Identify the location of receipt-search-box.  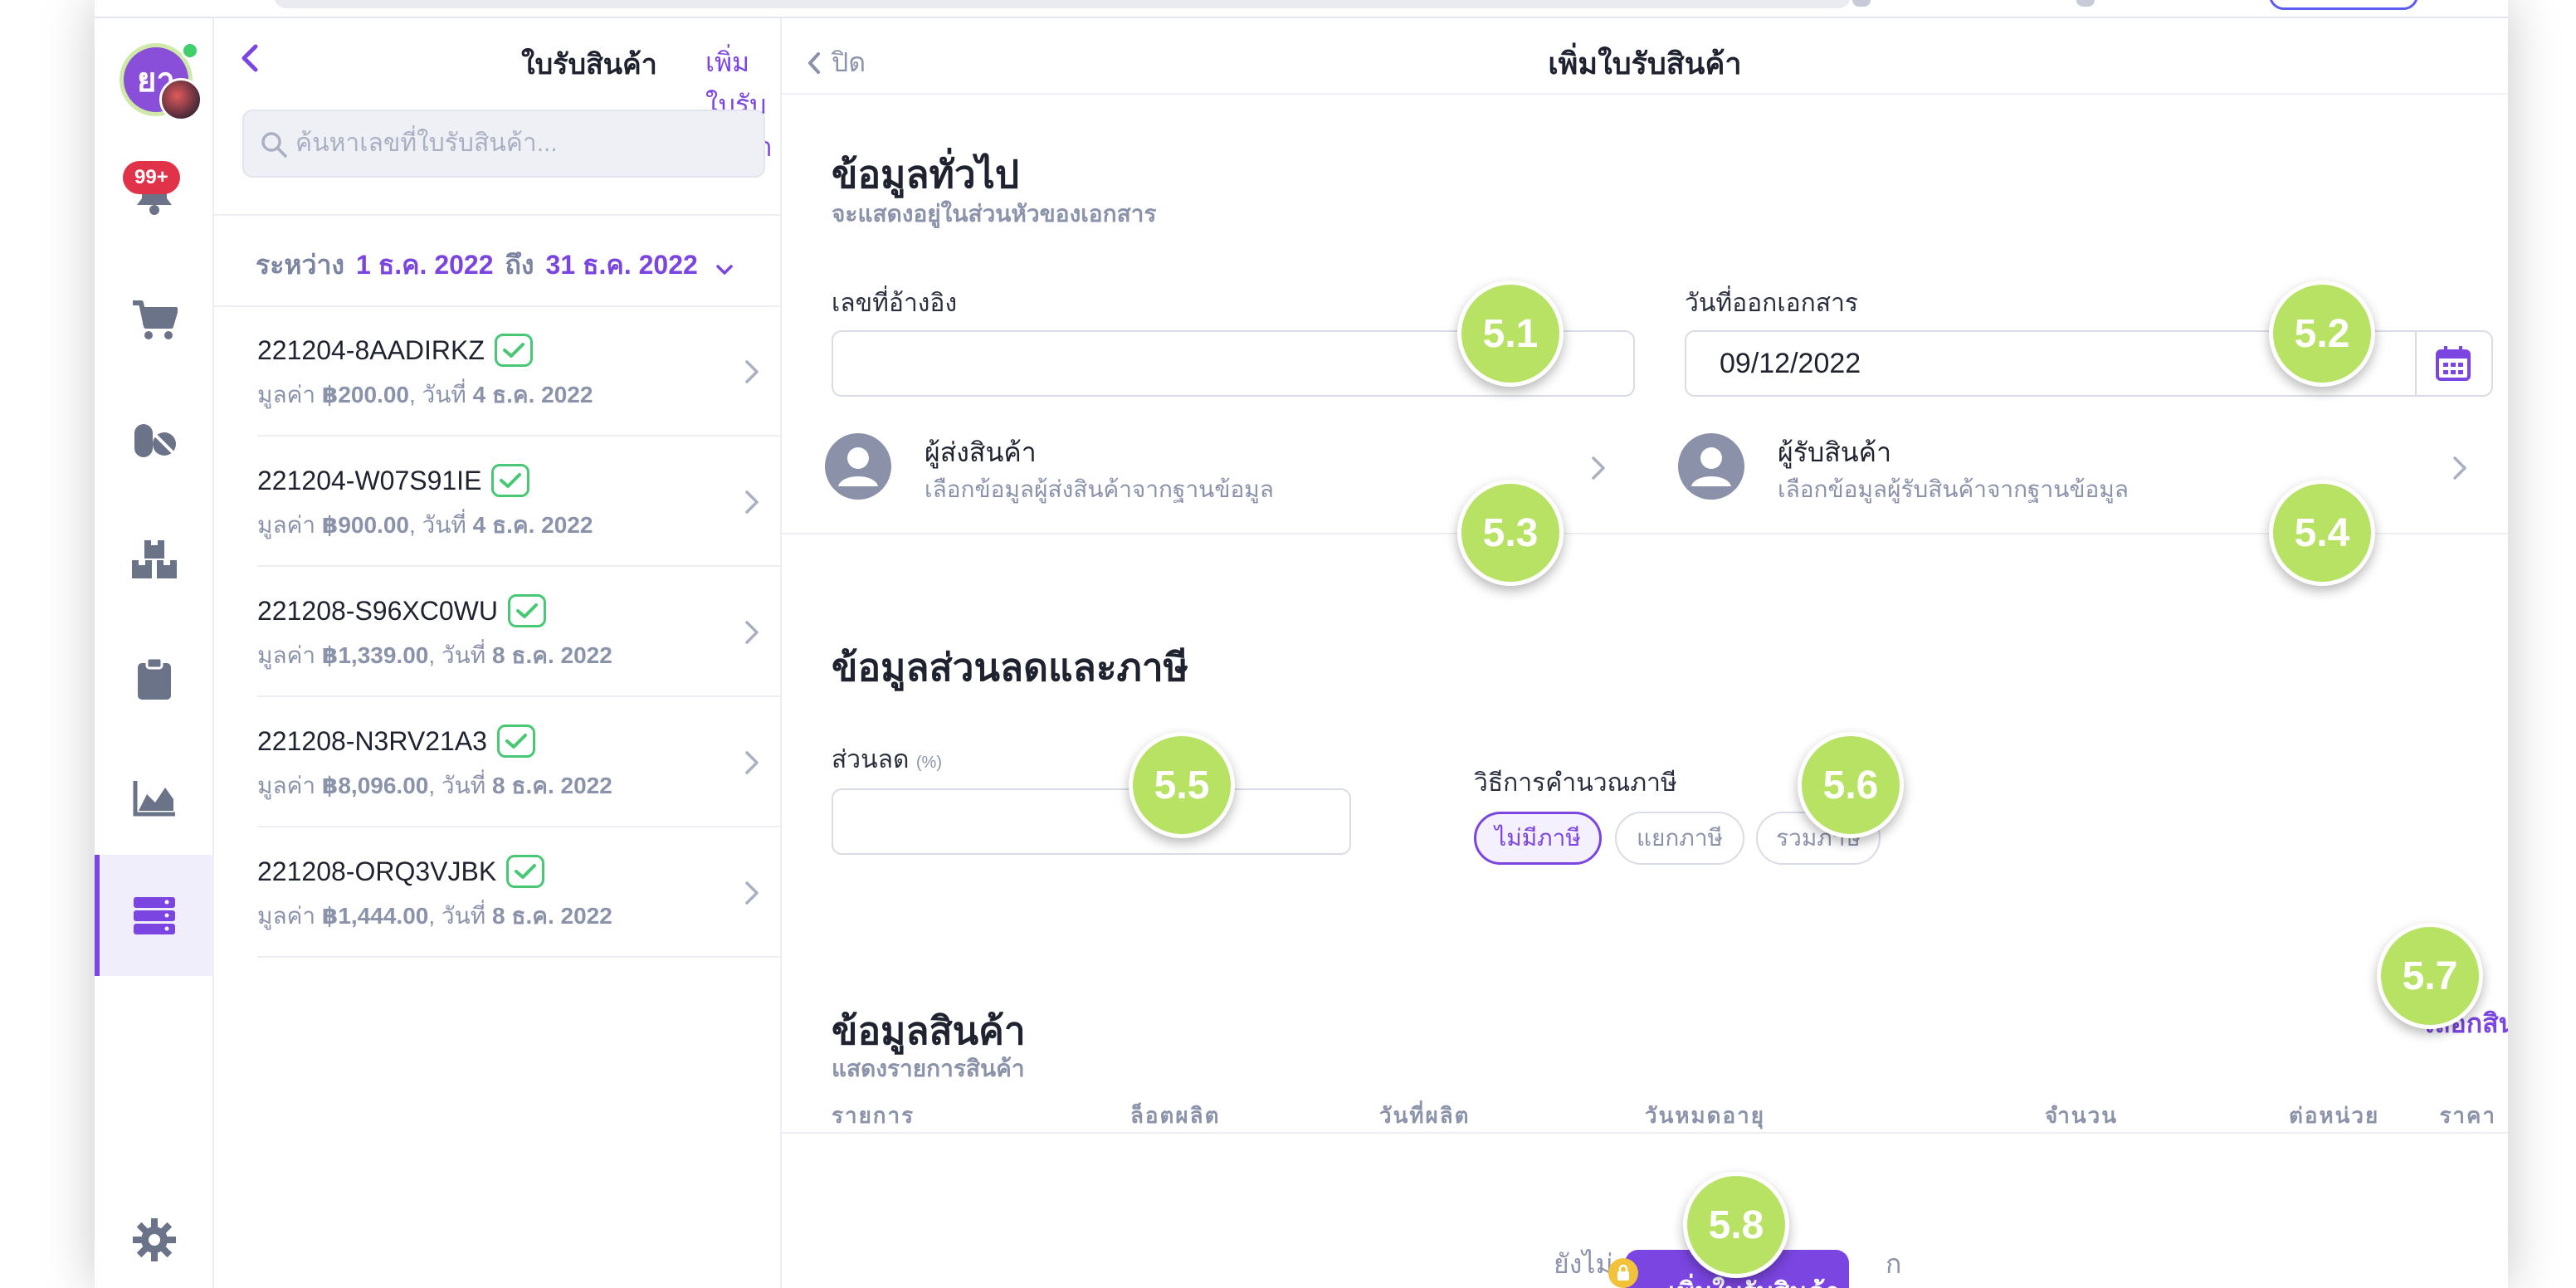
(504, 144).